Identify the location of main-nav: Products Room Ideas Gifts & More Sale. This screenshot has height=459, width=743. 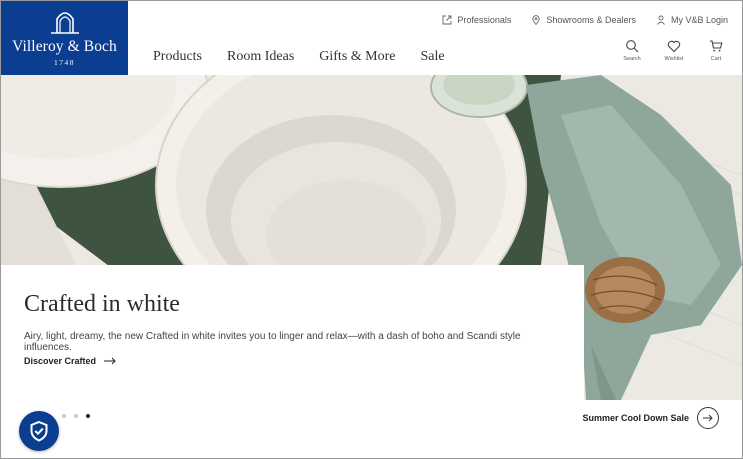
(299, 57).